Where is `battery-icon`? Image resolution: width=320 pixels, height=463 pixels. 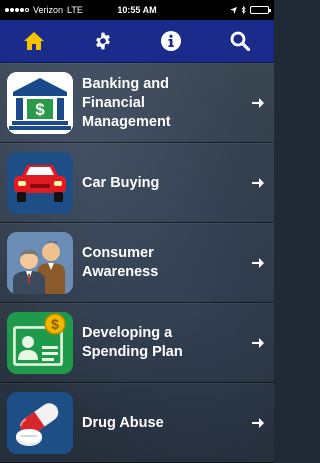 battery-icon is located at coordinates (260, 10).